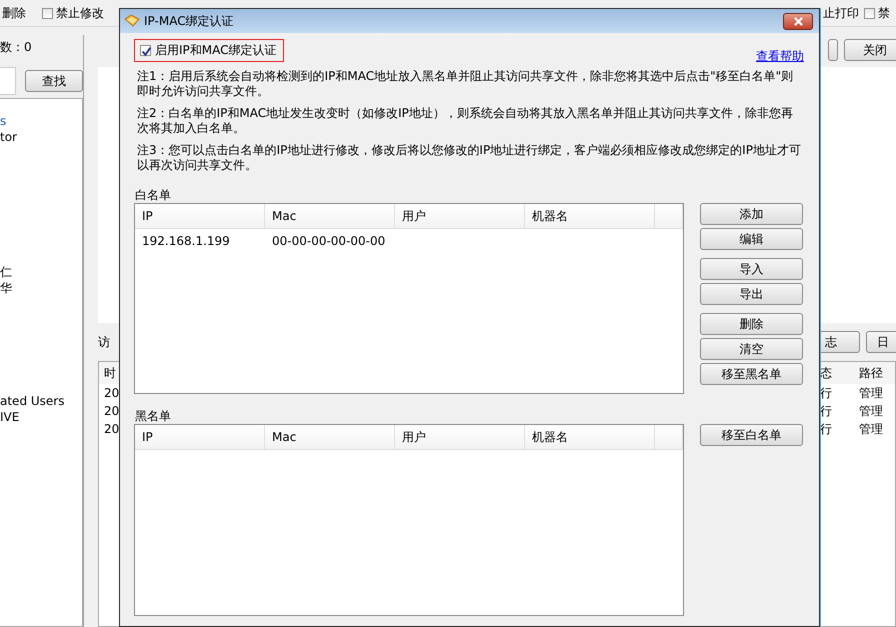 The image size is (896, 627). Describe the element at coordinates (469, 158) in the screenshot. I see `note-text: 注3：您可以点击白名单的IP地址进行修改，修改后将以您修改的IP地址进行绑定，客户端必须相应修改成您绑定的IP地址才可以再次访问共享文件。` at that location.